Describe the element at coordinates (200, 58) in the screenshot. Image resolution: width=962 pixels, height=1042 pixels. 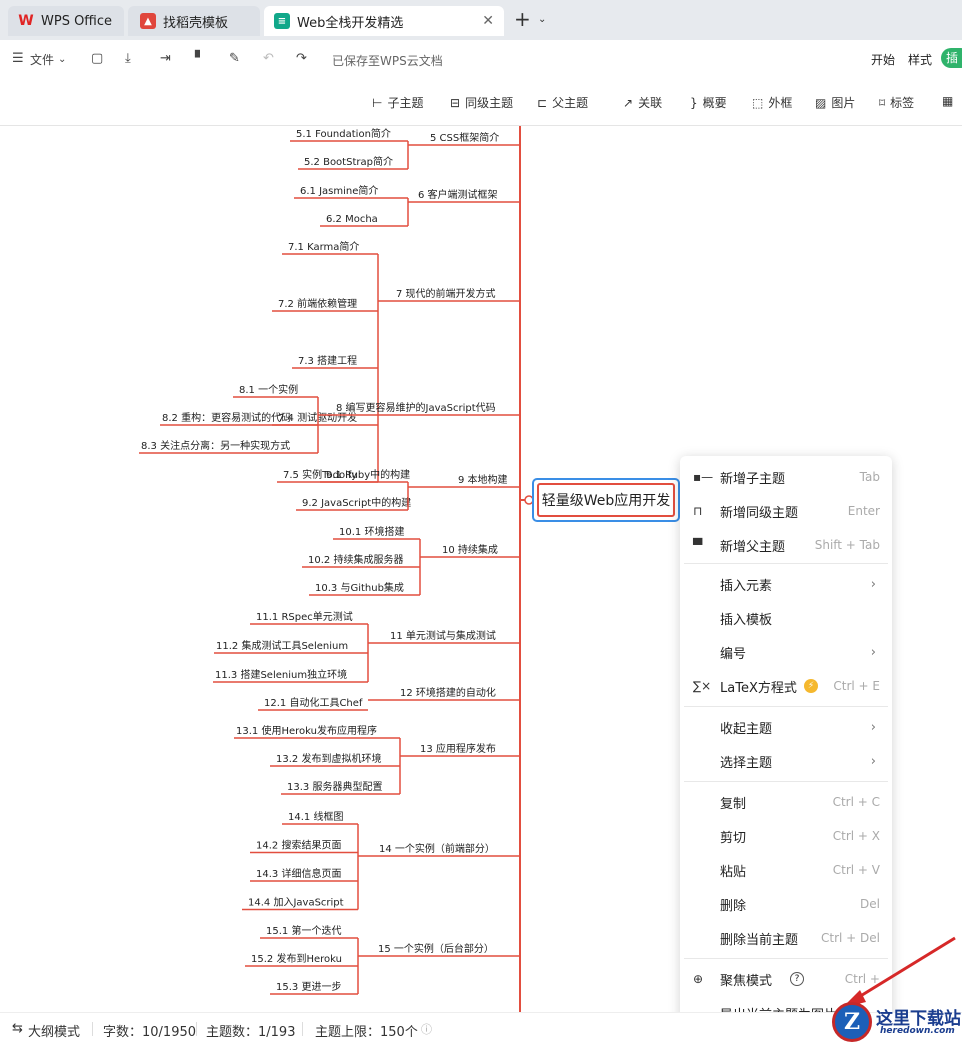
I see `format-painter-icon: ▘` at that location.